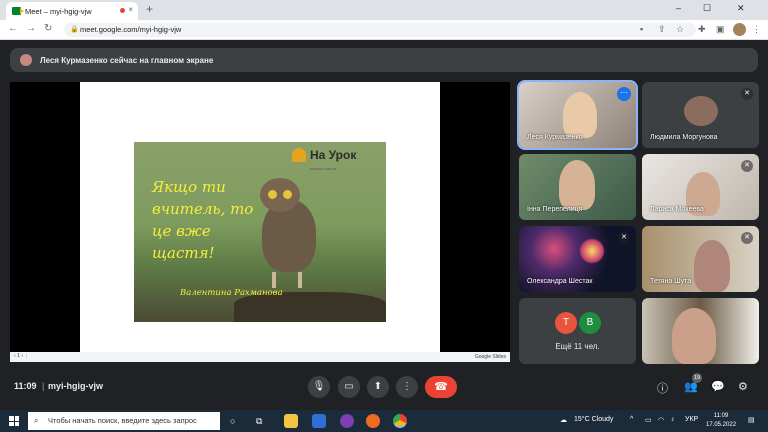 This screenshot has height=432, width=768. What do you see at coordinates (707, 8) in the screenshot?
I see `maximize-button: ☐` at bounding box center [707, 8].